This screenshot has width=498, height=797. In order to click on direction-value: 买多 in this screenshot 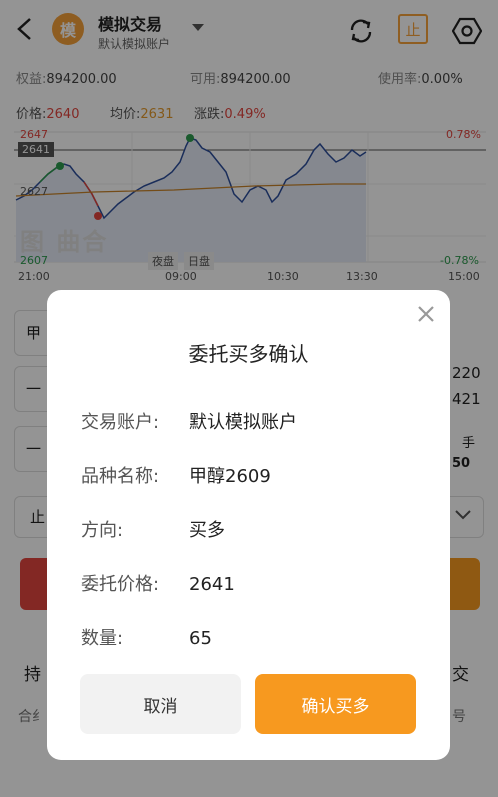, I will do `click(207, 530)`.